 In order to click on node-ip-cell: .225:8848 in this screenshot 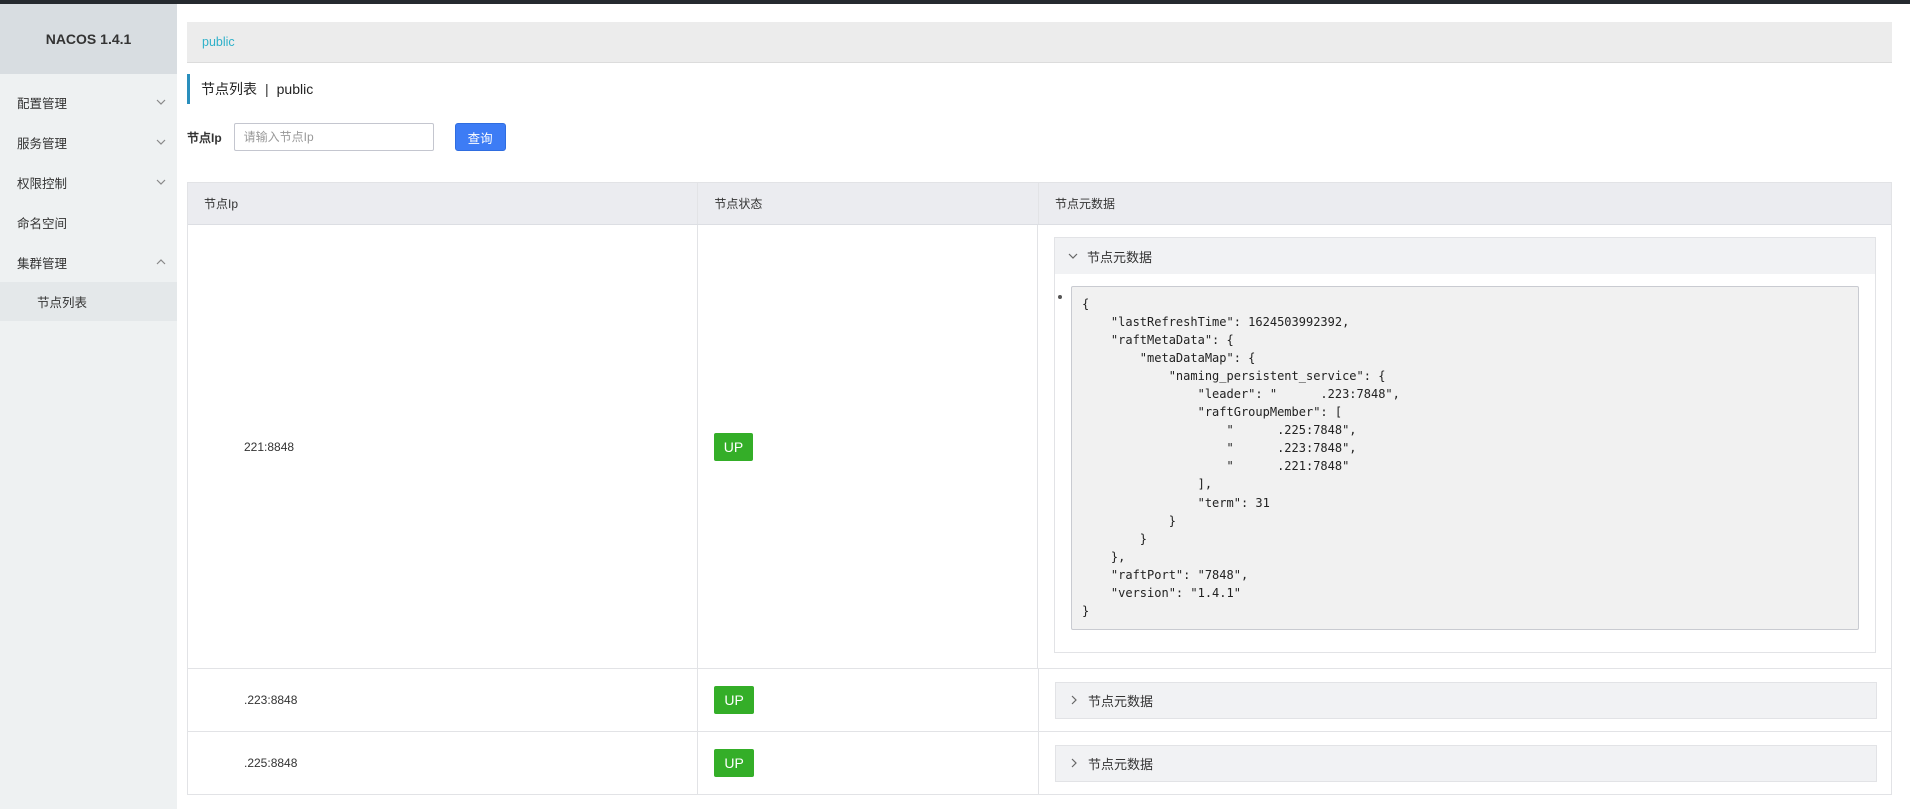, I will do `click(442, 763)`.